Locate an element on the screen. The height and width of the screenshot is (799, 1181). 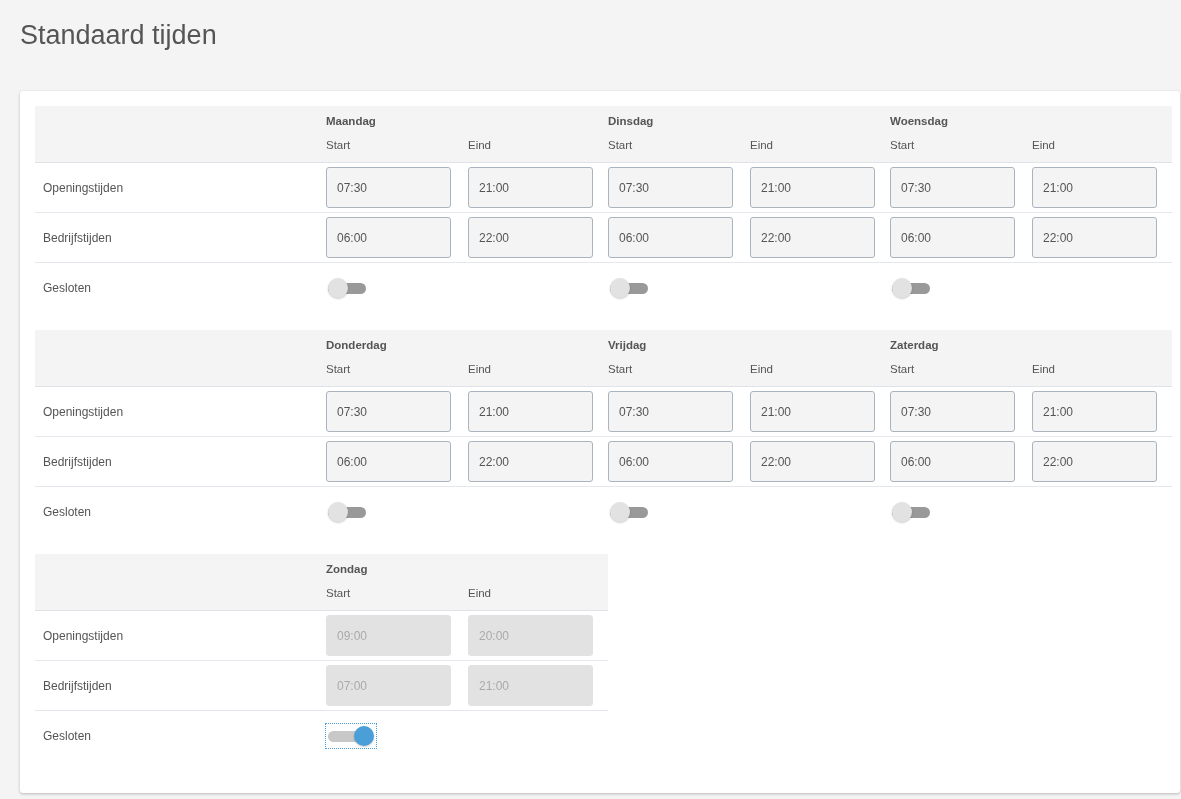
day-name: Zaterdag is located at coordinates (915, 346).